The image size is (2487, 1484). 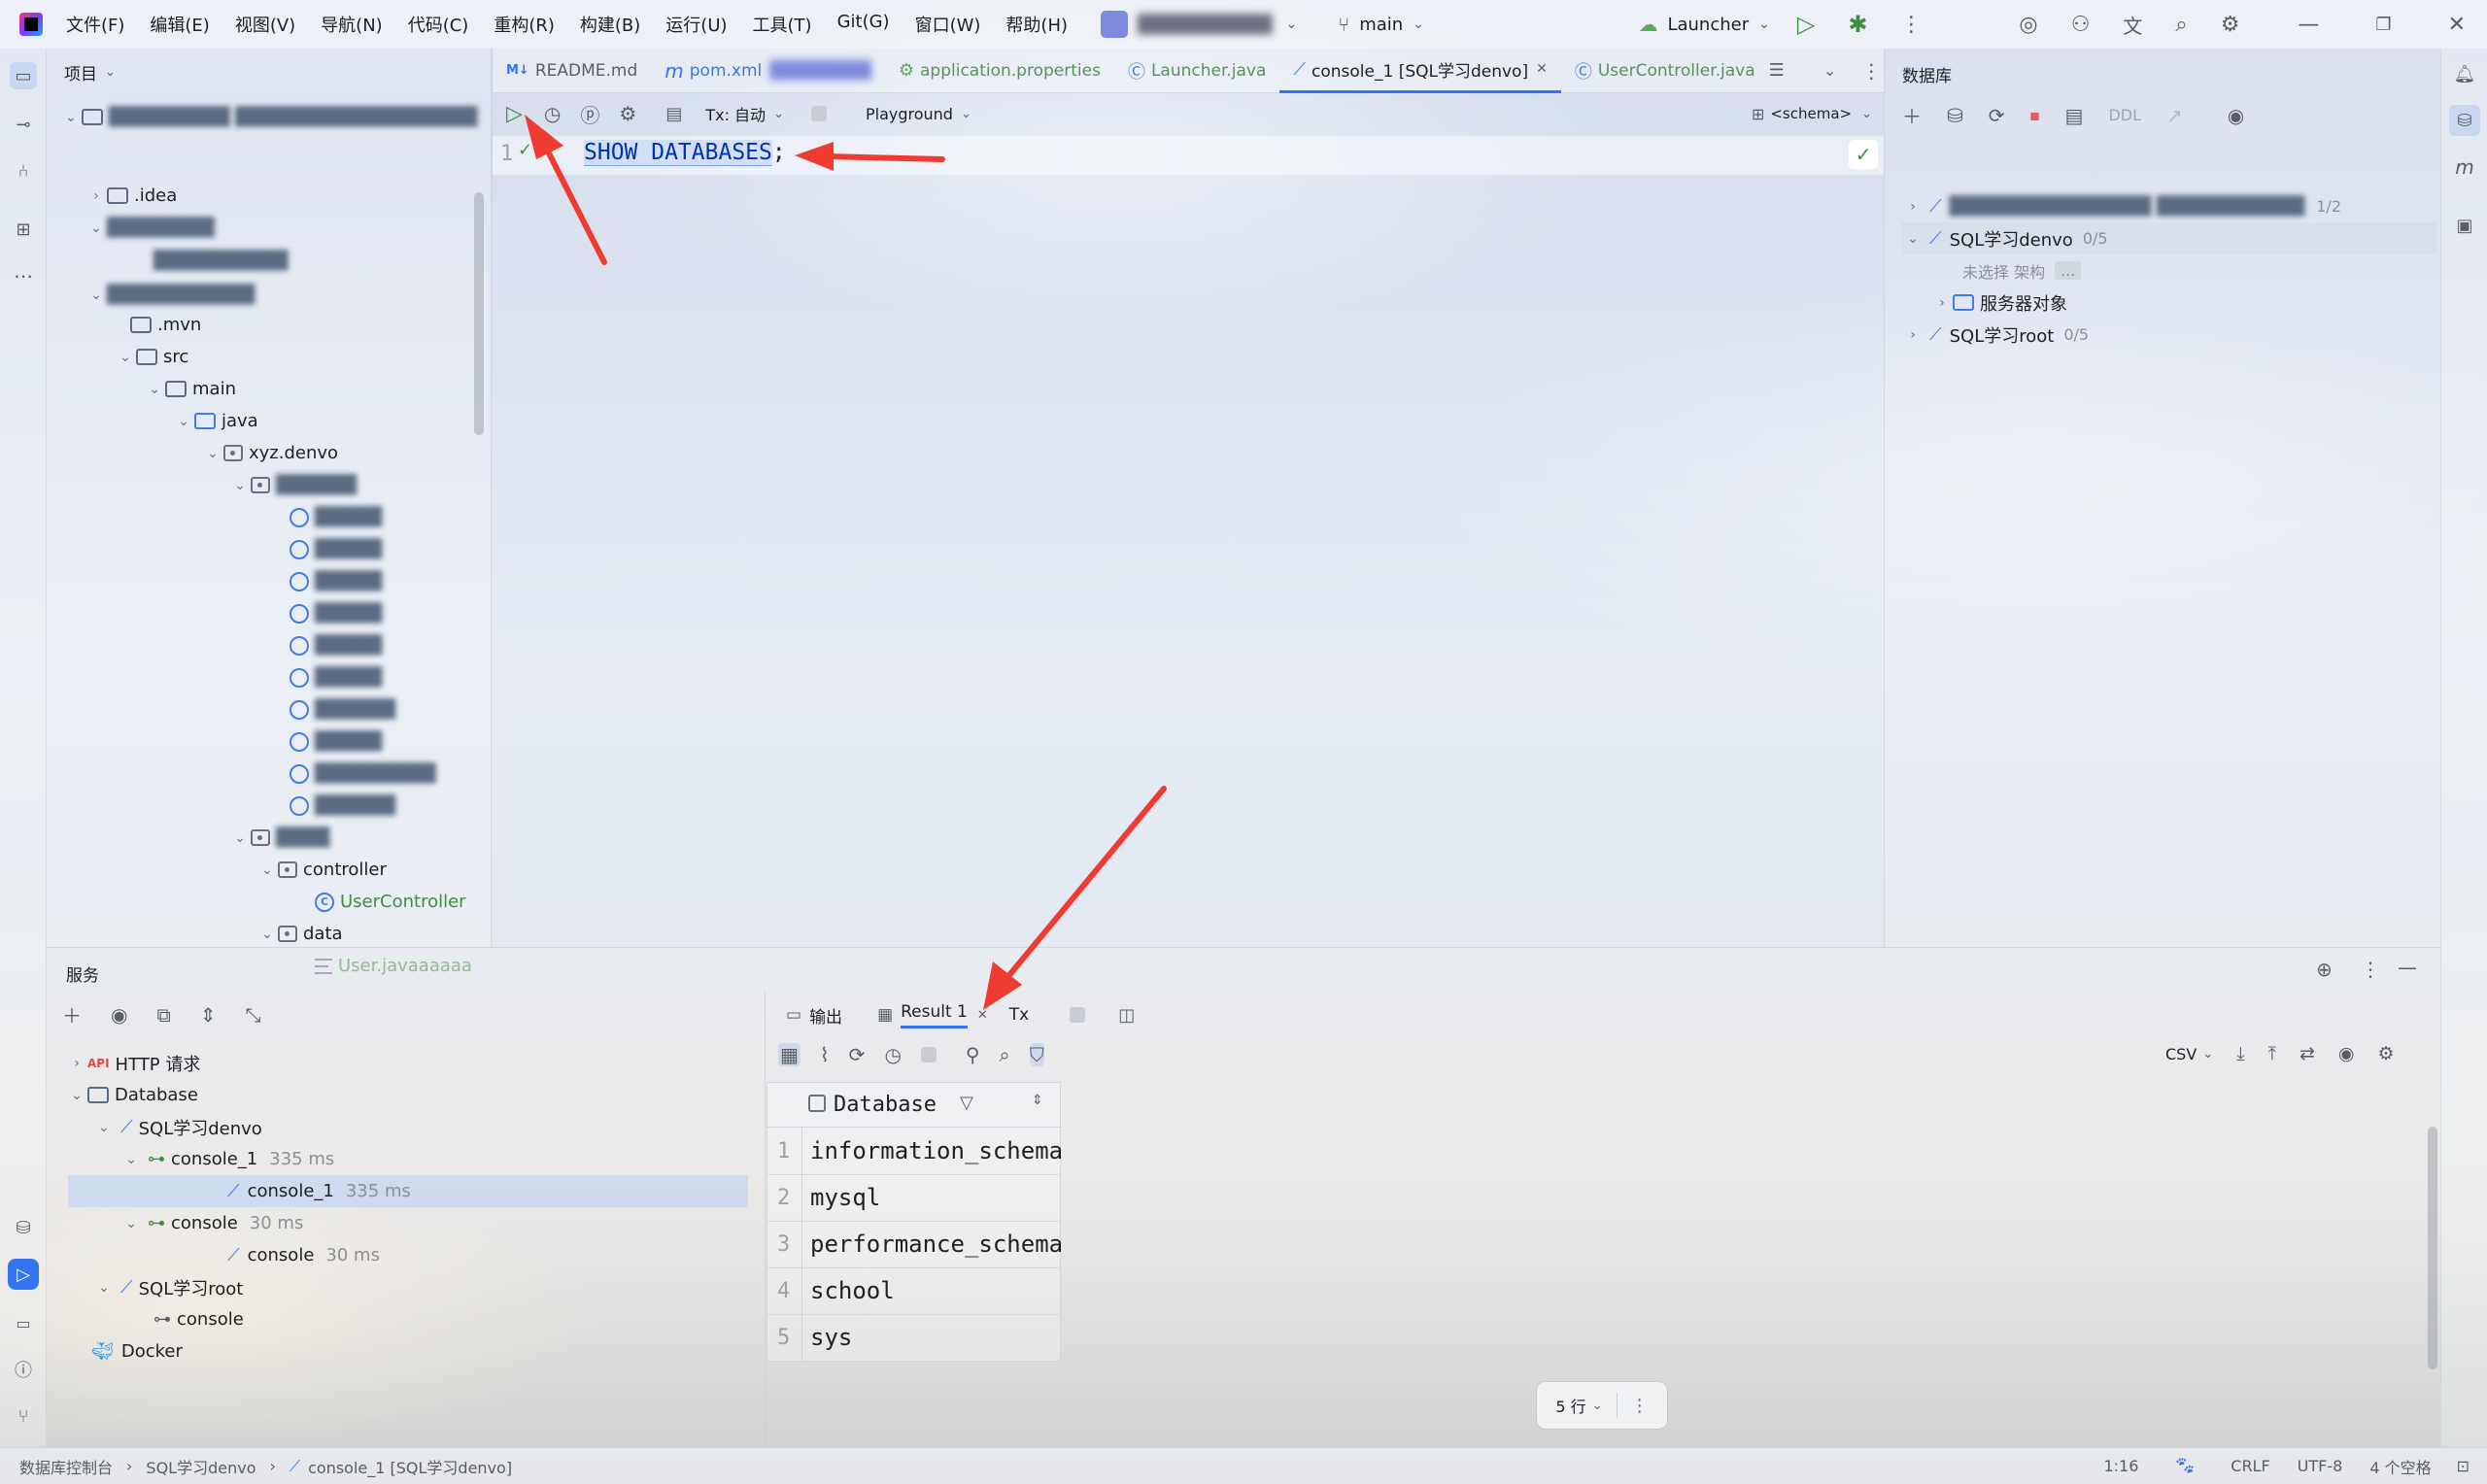 What do you see at coordinates (2121, 206) in the screenshot?
I see `datasource-1: › ⟋ ███████████████ ███████████ 1/2` at bounding box center [2121, 206].